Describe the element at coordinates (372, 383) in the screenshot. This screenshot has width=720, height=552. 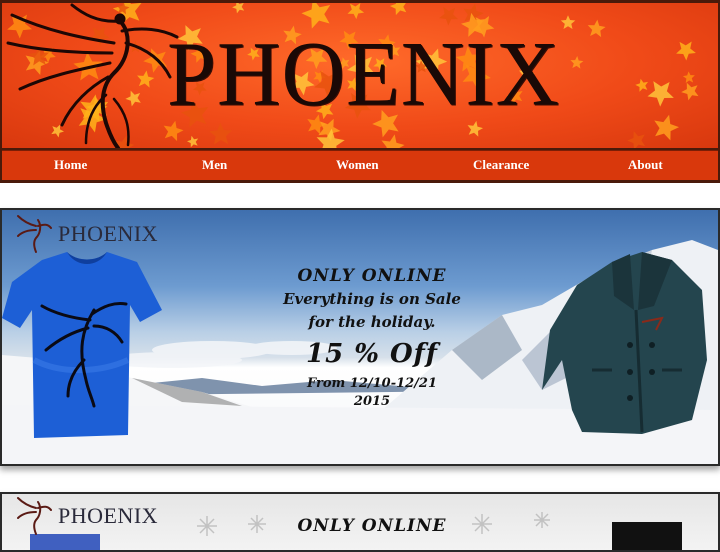
I see `promo-dates: From 12/10-12/21` at that location.